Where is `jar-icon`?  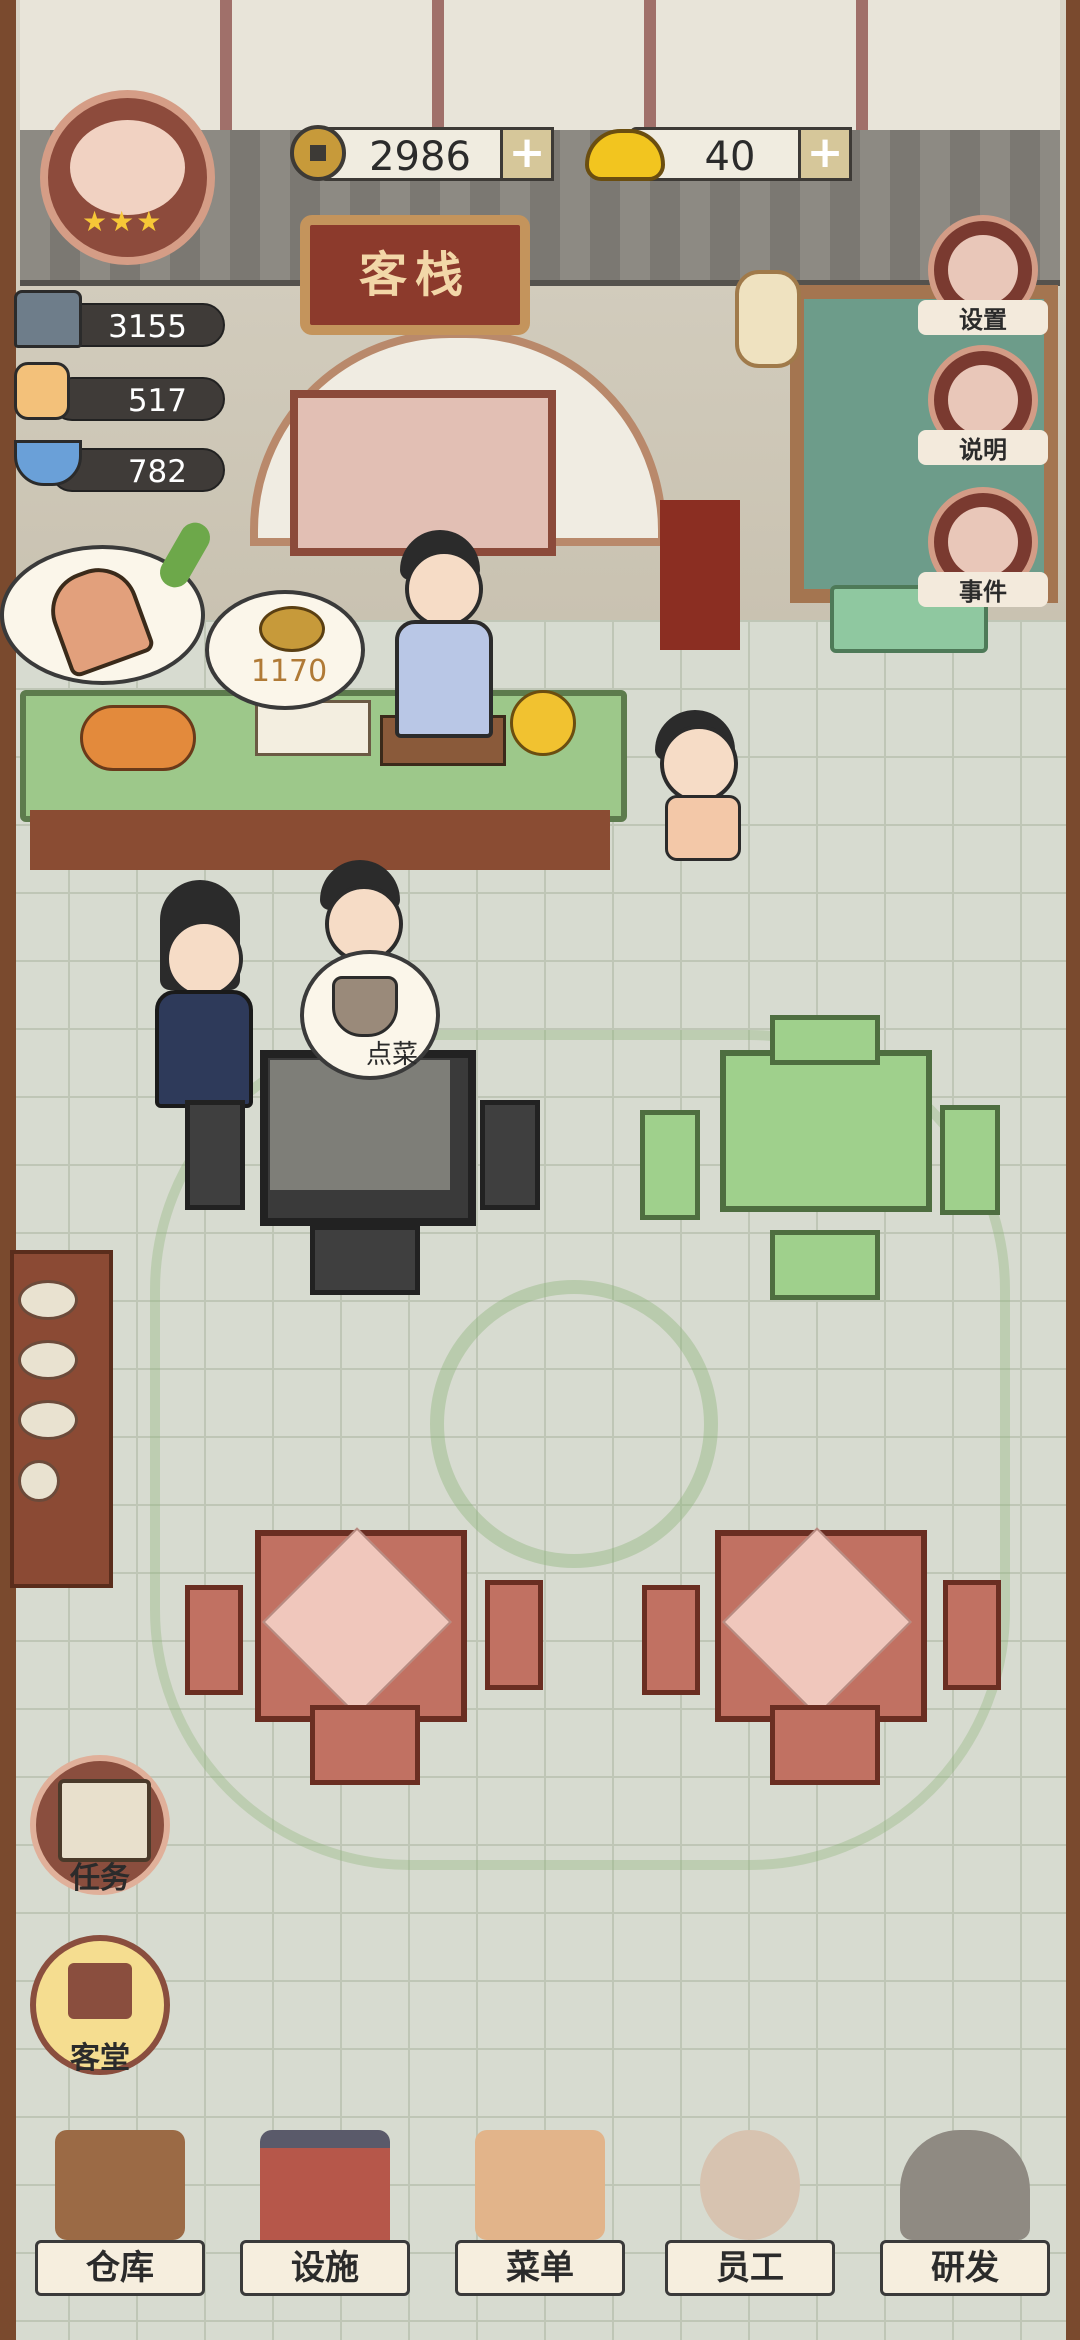 jar-icon is located at coordinates (39, 1481).